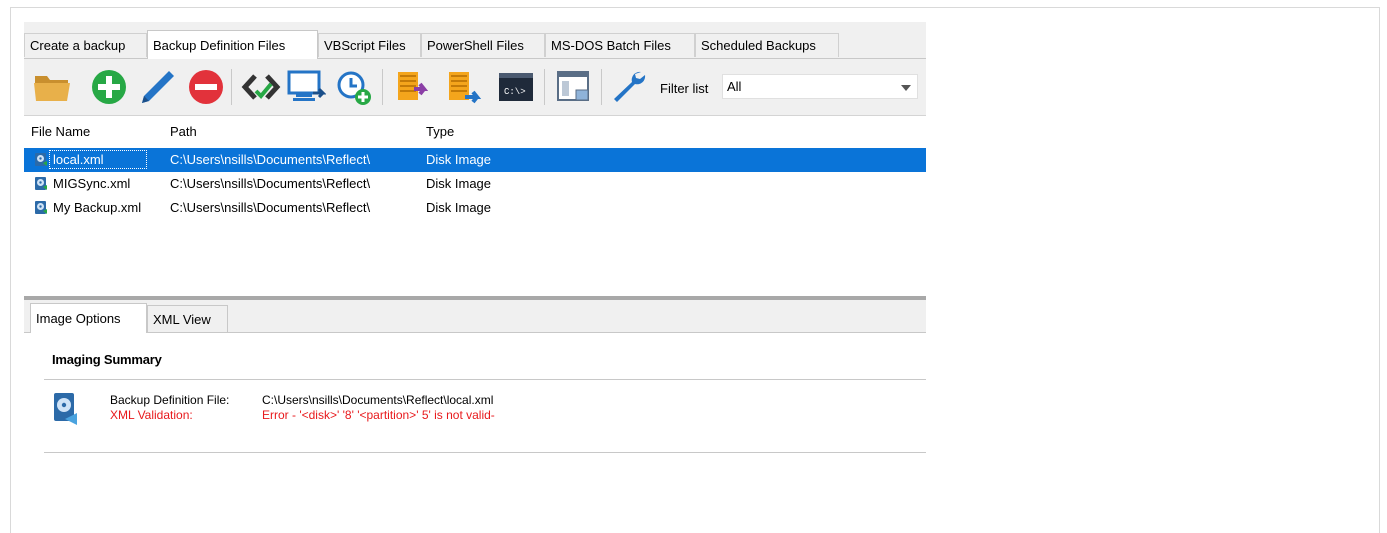 The image size is (1387, 533). I want to click on tab-create-a-backup: Create a backup, so click(85, 45).